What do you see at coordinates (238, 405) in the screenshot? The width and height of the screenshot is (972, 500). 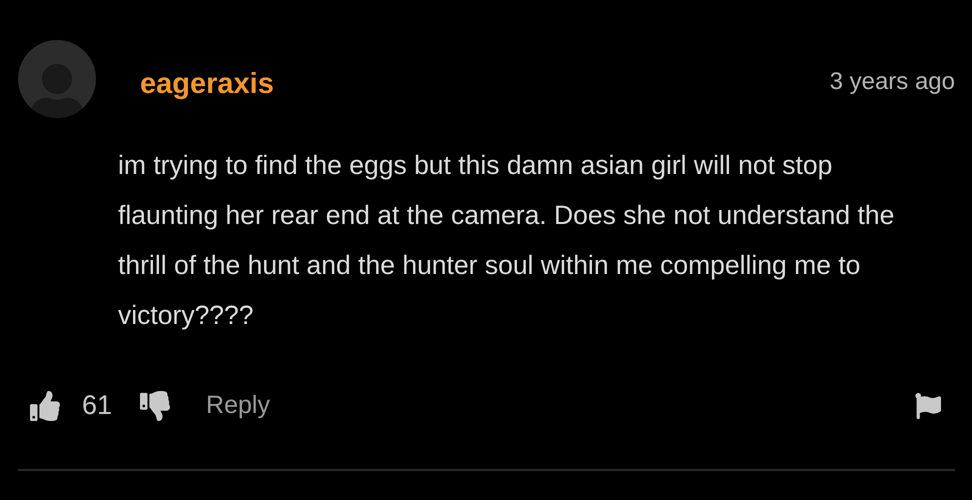 I see `reply-button: Reply` at bounding box center [238, 405].